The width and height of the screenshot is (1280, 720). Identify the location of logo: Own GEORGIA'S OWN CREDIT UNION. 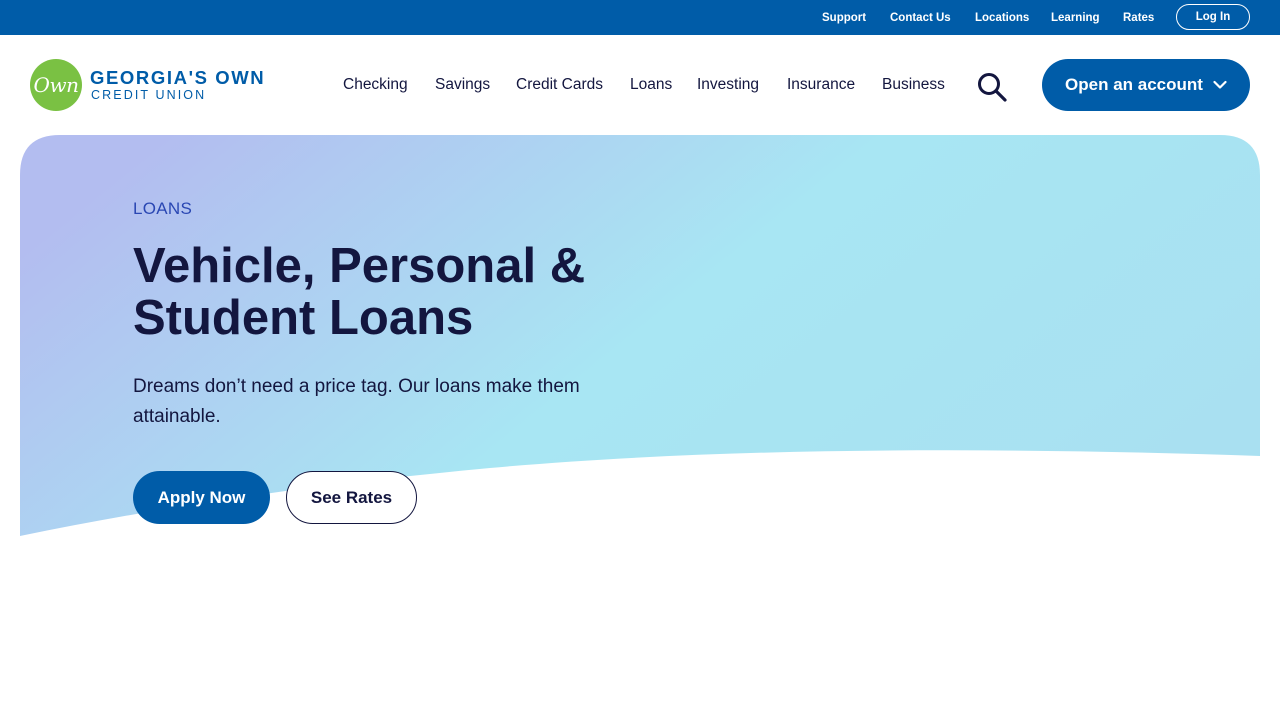
(155, 85).